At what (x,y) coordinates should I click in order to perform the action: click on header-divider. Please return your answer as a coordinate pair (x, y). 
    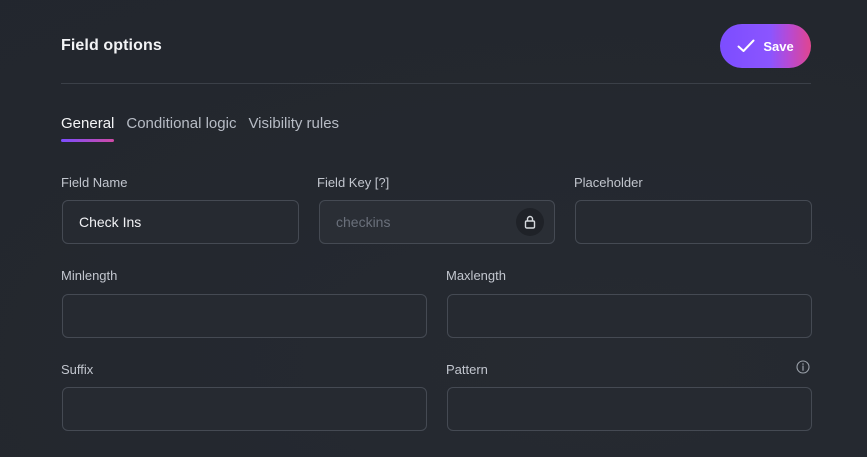
    Looking at the image, I should click on (436, 83).